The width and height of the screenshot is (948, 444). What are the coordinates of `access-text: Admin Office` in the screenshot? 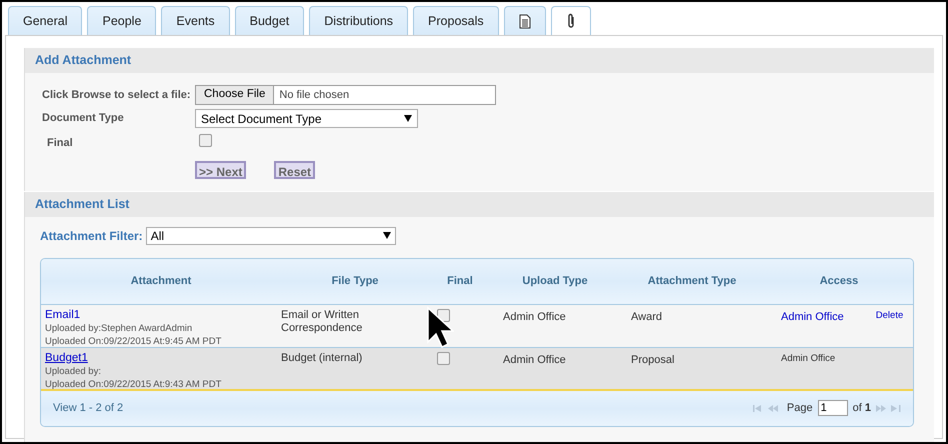 It's located at (808, 359).